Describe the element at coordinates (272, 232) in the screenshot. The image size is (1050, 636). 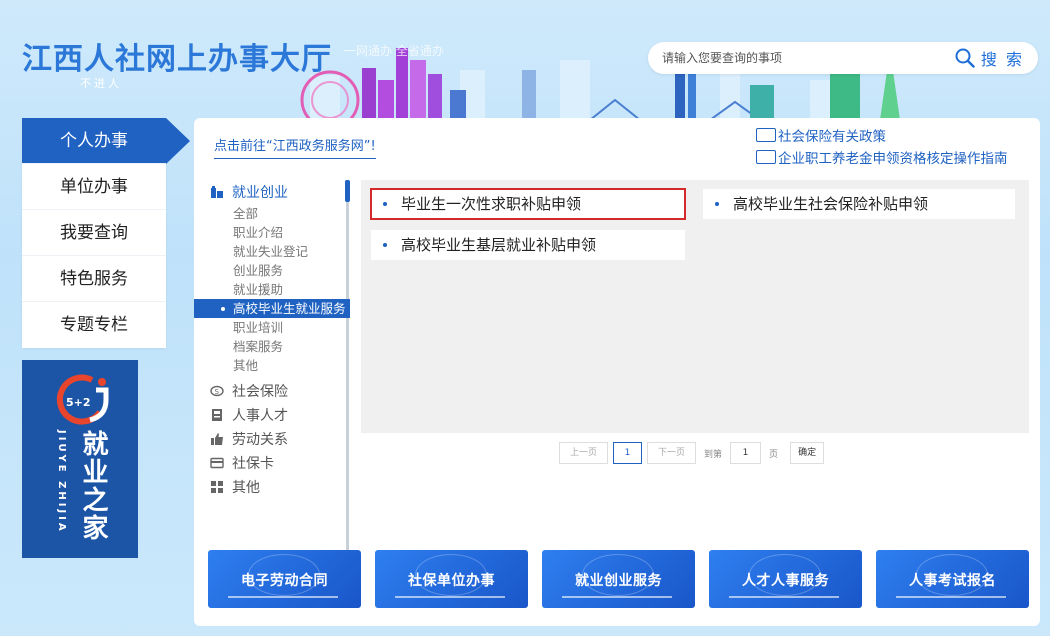
I see `sub-item-job-intro: 职业介绍` at that location.